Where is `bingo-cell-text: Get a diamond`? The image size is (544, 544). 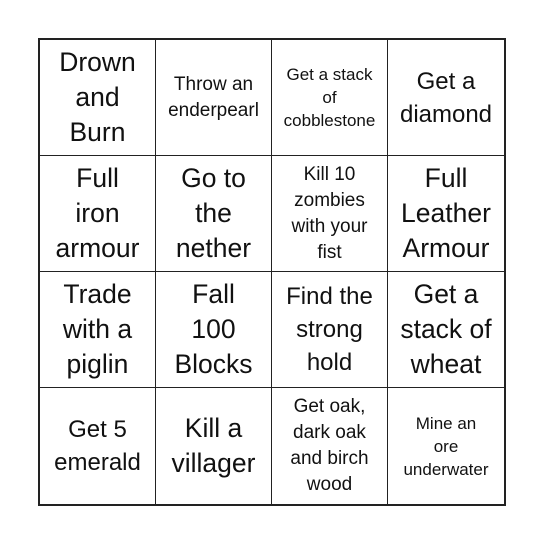
bingo-cell-text: Get a diamond is located at coordinates (446, 97).